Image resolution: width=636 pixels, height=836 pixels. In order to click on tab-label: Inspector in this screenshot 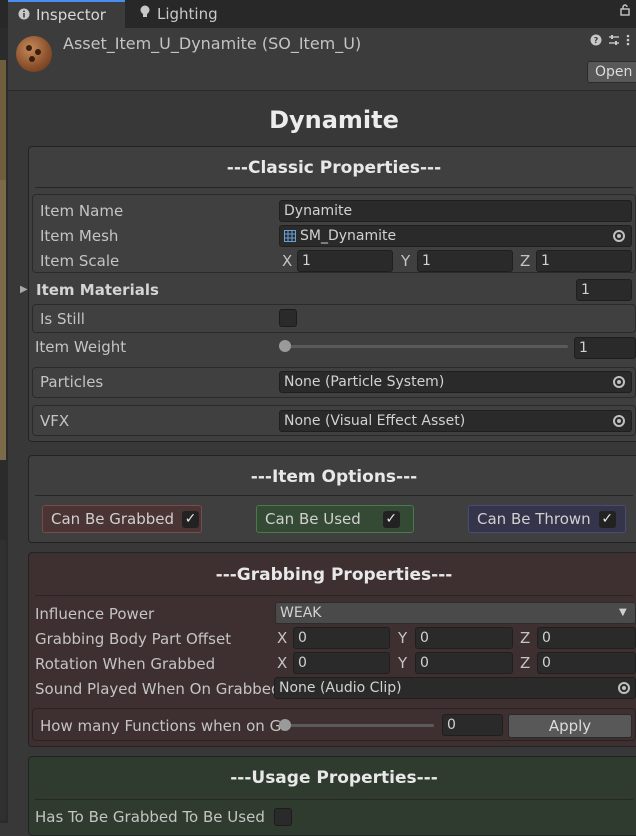, I will do `click(71, 15)`.